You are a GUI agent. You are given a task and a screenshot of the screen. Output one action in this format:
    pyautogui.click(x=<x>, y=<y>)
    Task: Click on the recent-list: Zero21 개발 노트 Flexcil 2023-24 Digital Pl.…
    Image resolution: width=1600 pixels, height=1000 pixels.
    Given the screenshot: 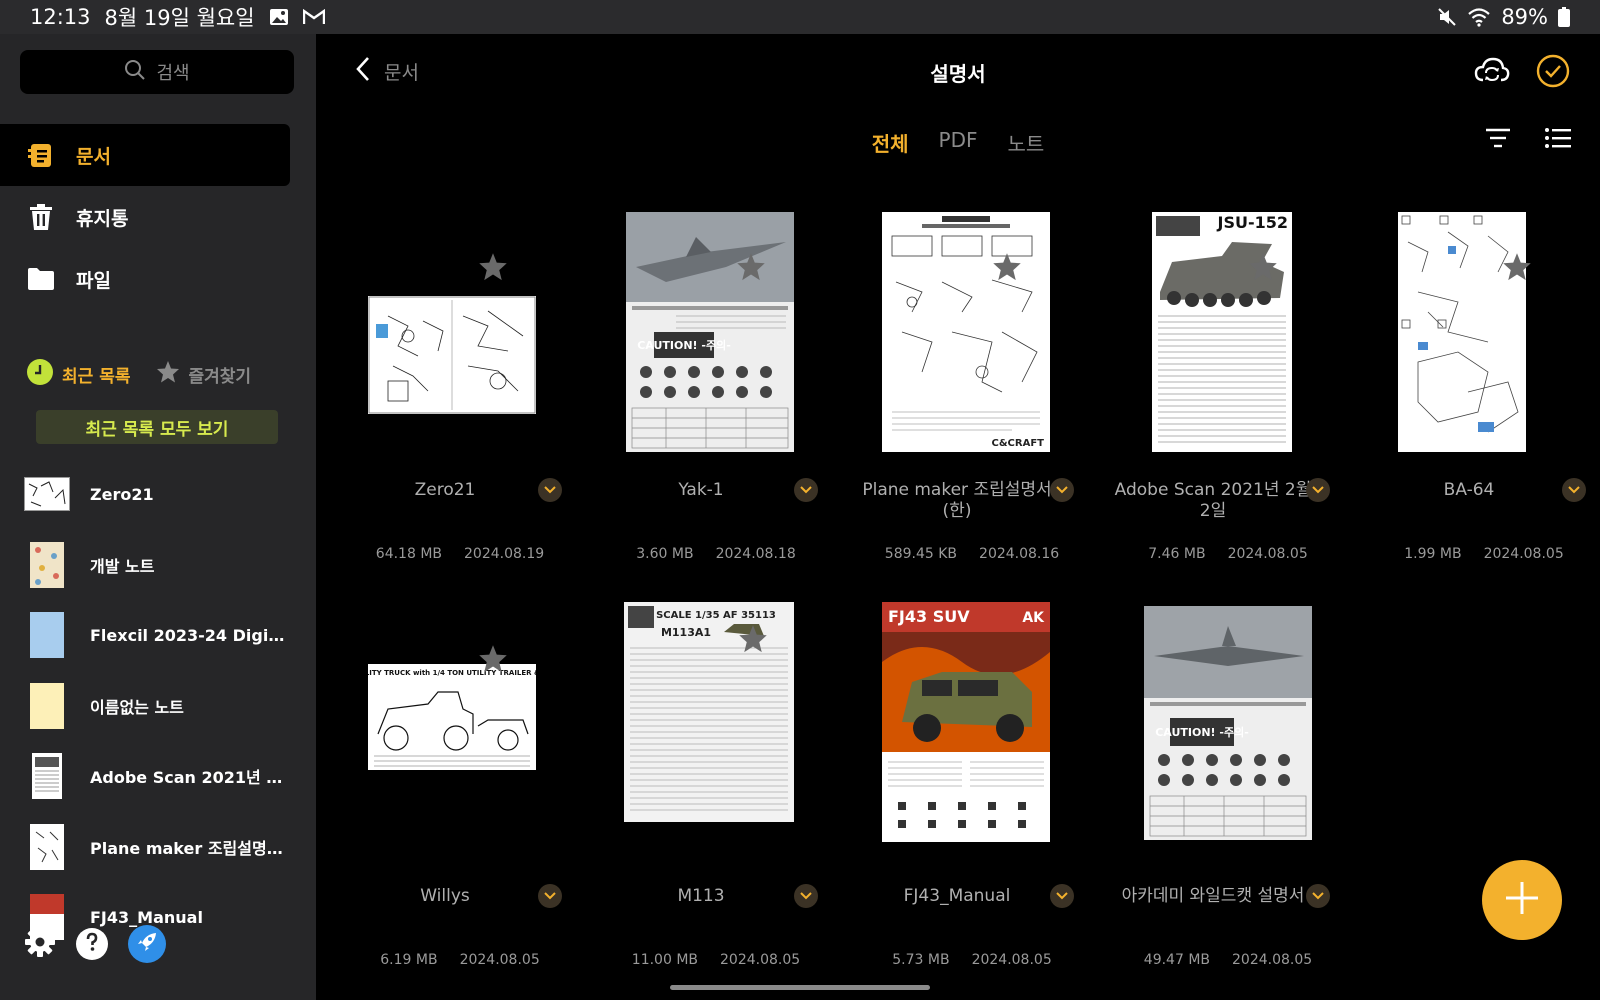 What is the action you would take?
    pyautogui.click(x=158, y=704)
    